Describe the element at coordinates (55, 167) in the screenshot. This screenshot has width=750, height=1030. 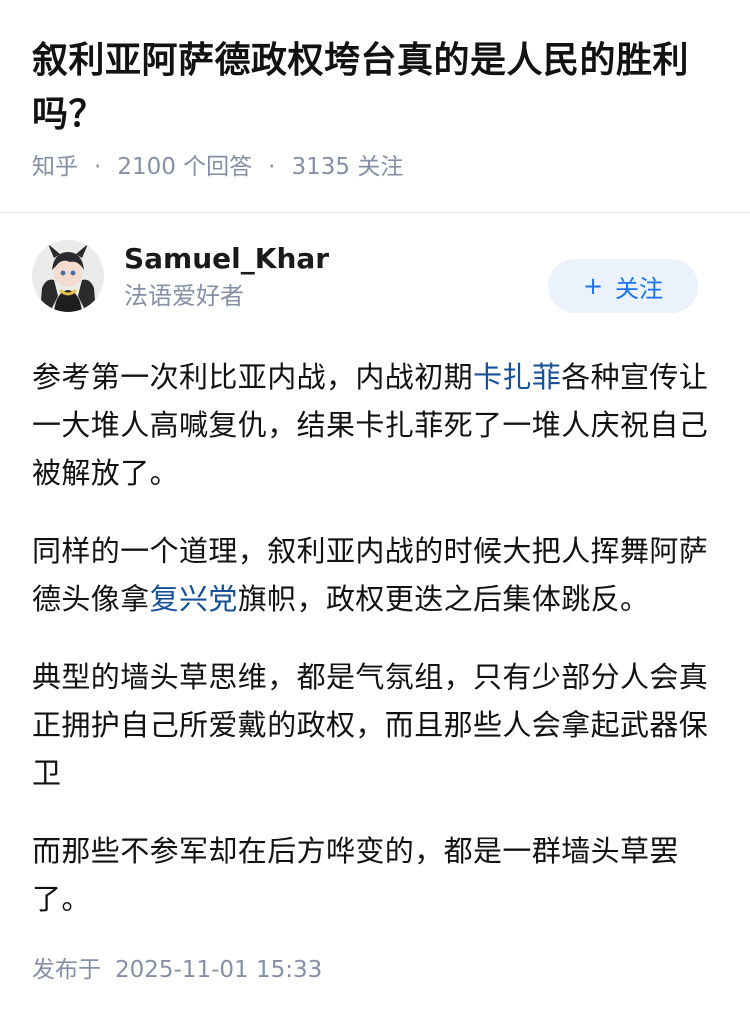
I see `source-label: 知乎` at that location.